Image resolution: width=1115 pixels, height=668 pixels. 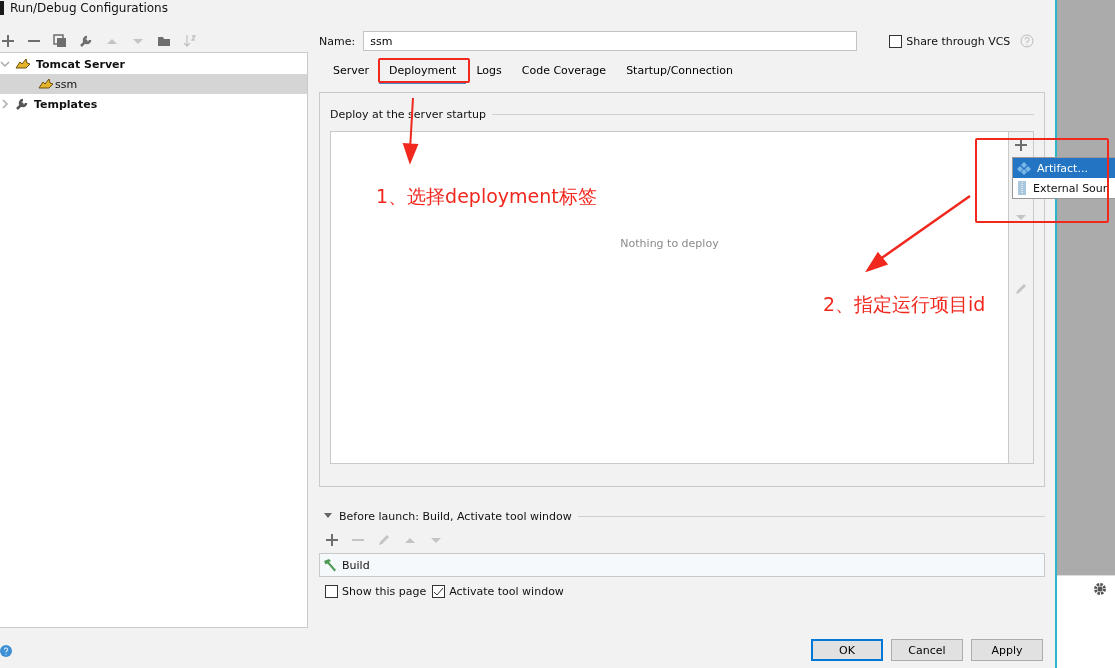 I want to click on task-item: Build, so click(x=356, y=565).